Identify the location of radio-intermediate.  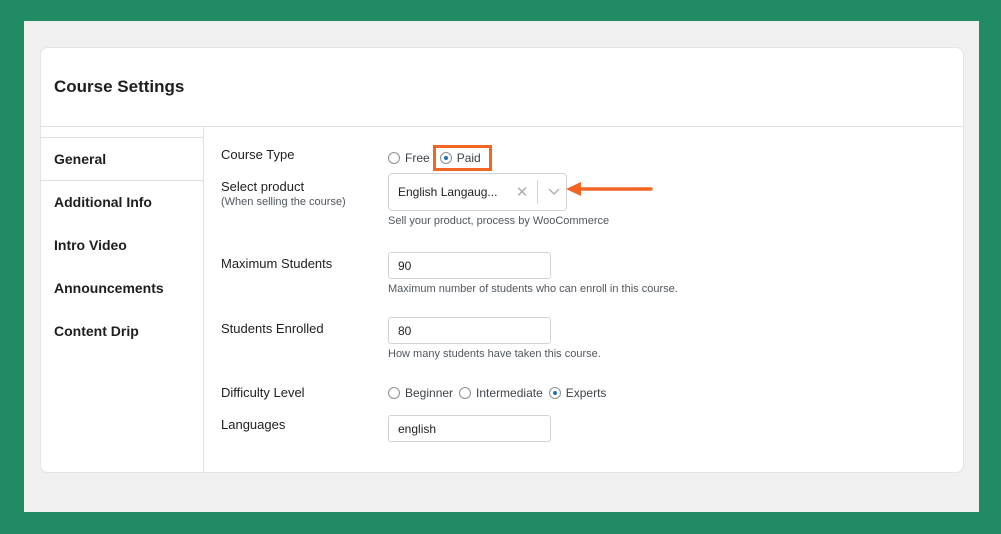
(465, 393).